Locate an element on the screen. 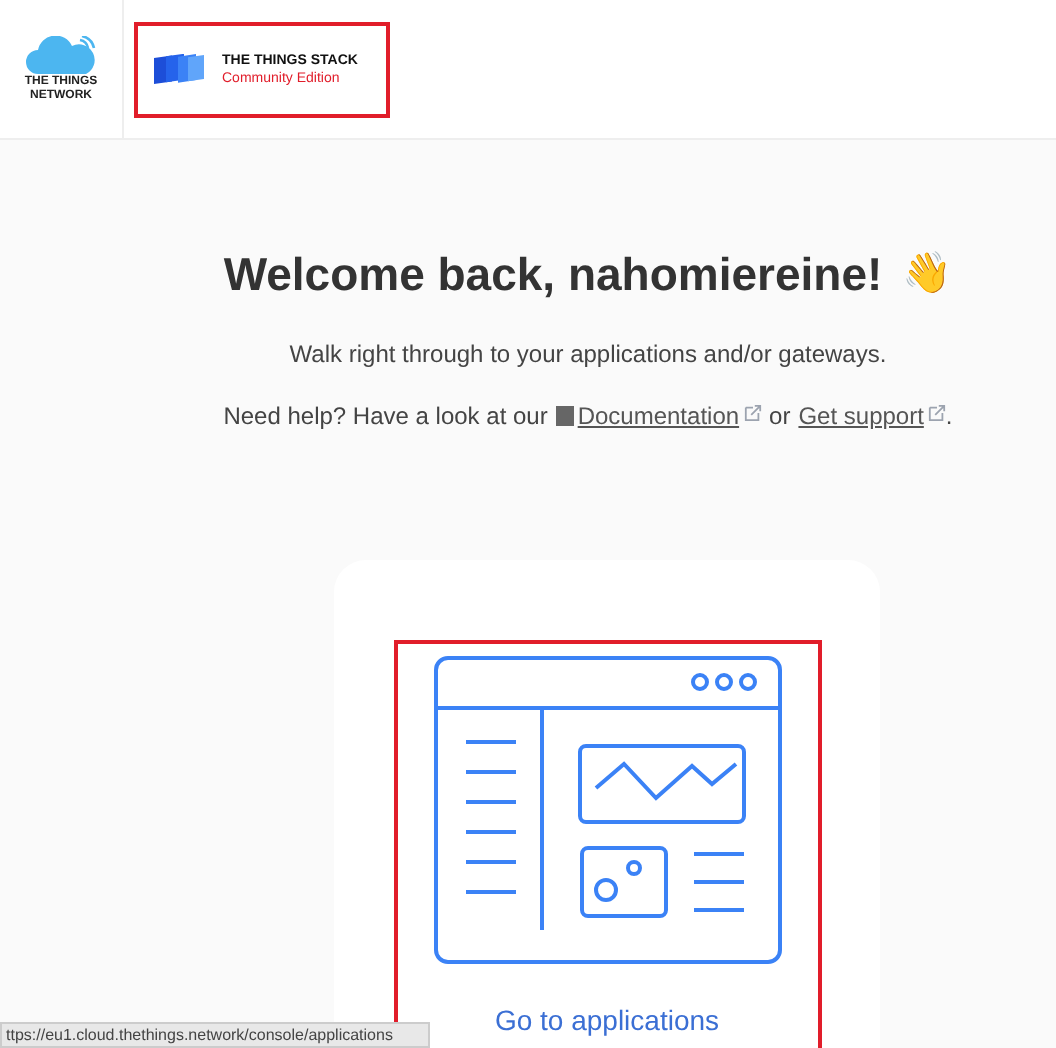  help-joiner-text: or is located at coordinates (780, 416).